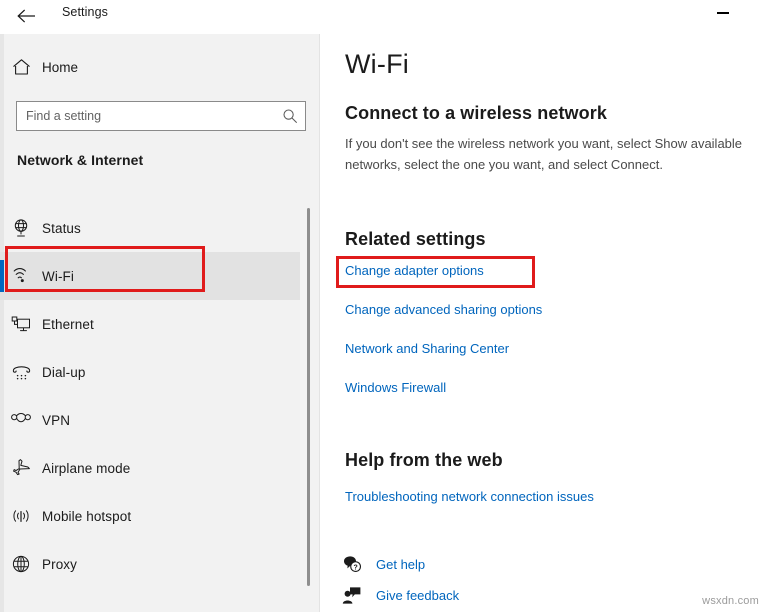 This screenshot has height=612, width=767. I want to click on sidebar-item-ethernet: Ethernet, so click(150, 324).